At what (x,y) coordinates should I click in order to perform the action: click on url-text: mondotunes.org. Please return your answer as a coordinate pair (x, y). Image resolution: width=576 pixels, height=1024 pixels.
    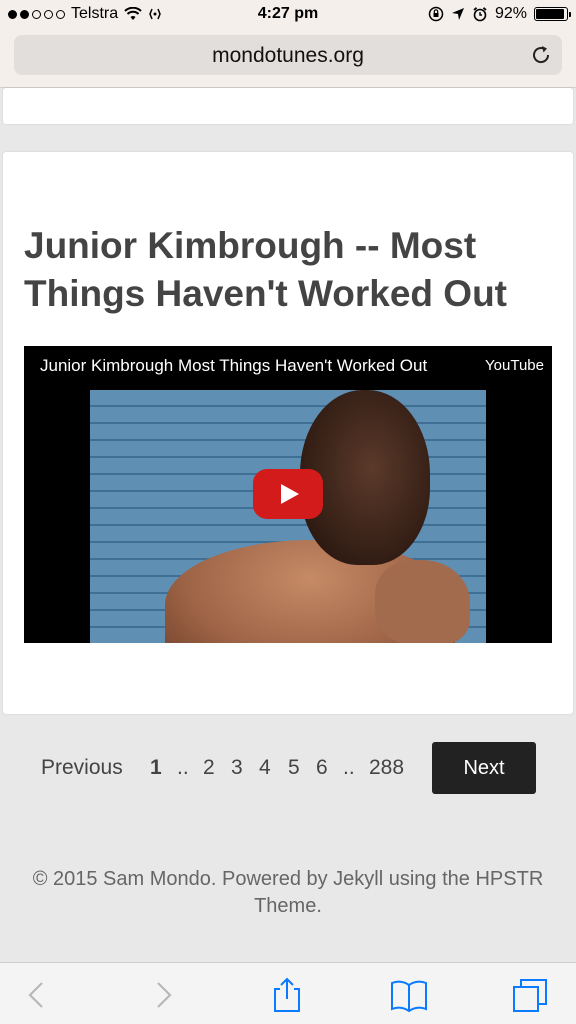
    Looking at the image, I should click on (288, 56).